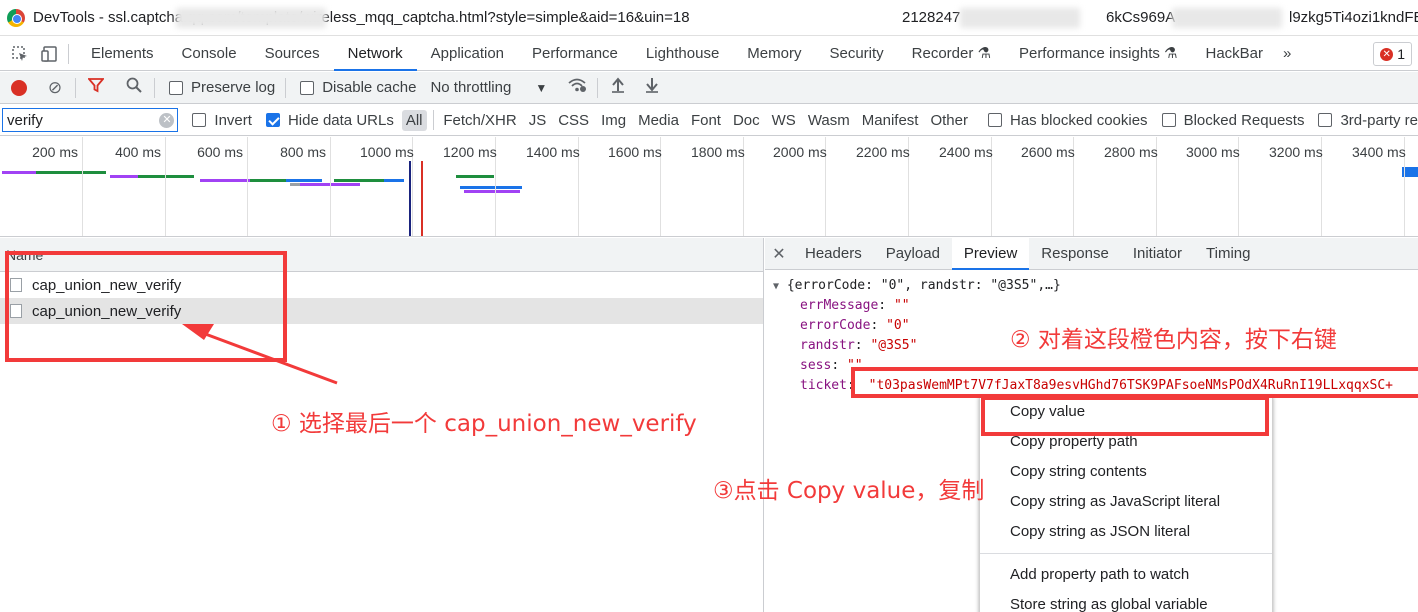  I want to click on import-har-icon, so click(618, 87).